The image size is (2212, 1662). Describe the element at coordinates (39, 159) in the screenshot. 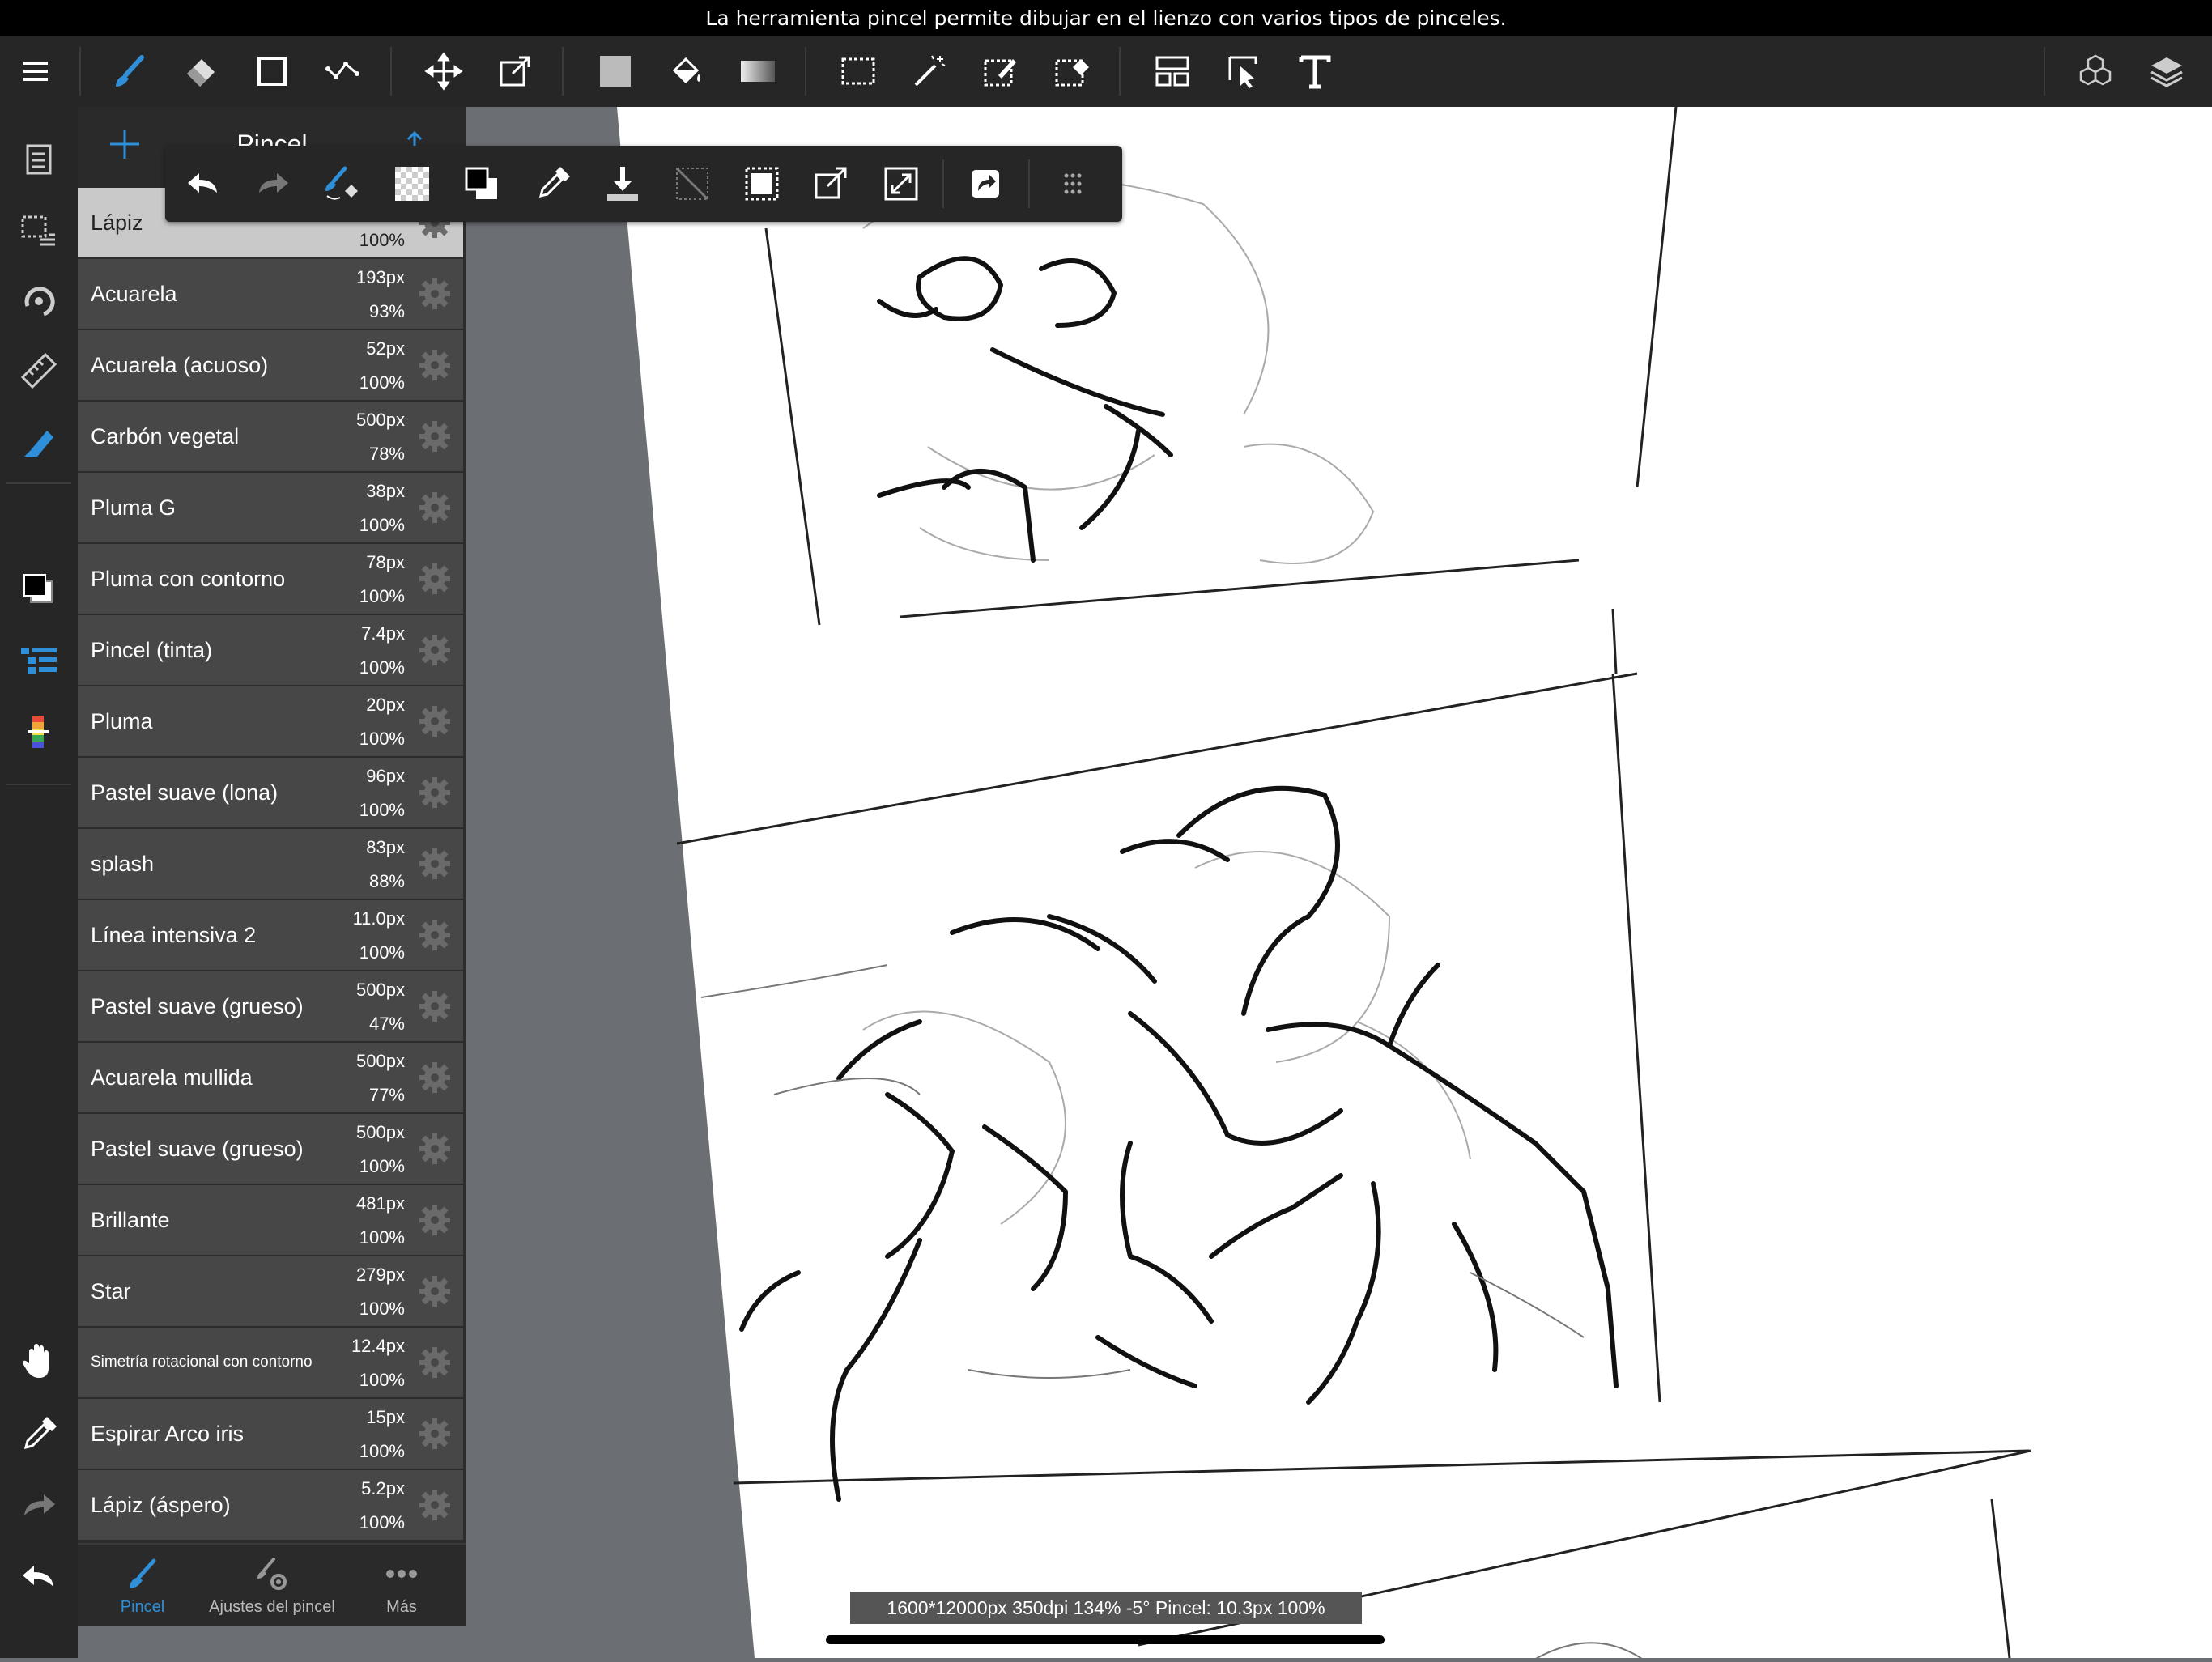

I see `pages-button` at that location.